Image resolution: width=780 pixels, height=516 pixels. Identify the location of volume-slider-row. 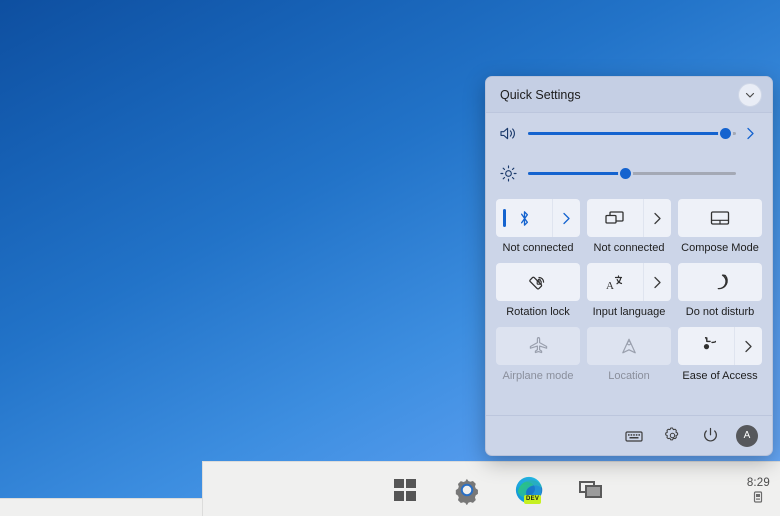
(629, 133).